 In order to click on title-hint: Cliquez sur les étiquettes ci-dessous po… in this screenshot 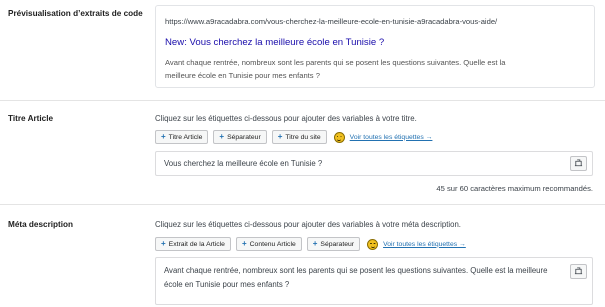, I will do `click(286, 118)`.